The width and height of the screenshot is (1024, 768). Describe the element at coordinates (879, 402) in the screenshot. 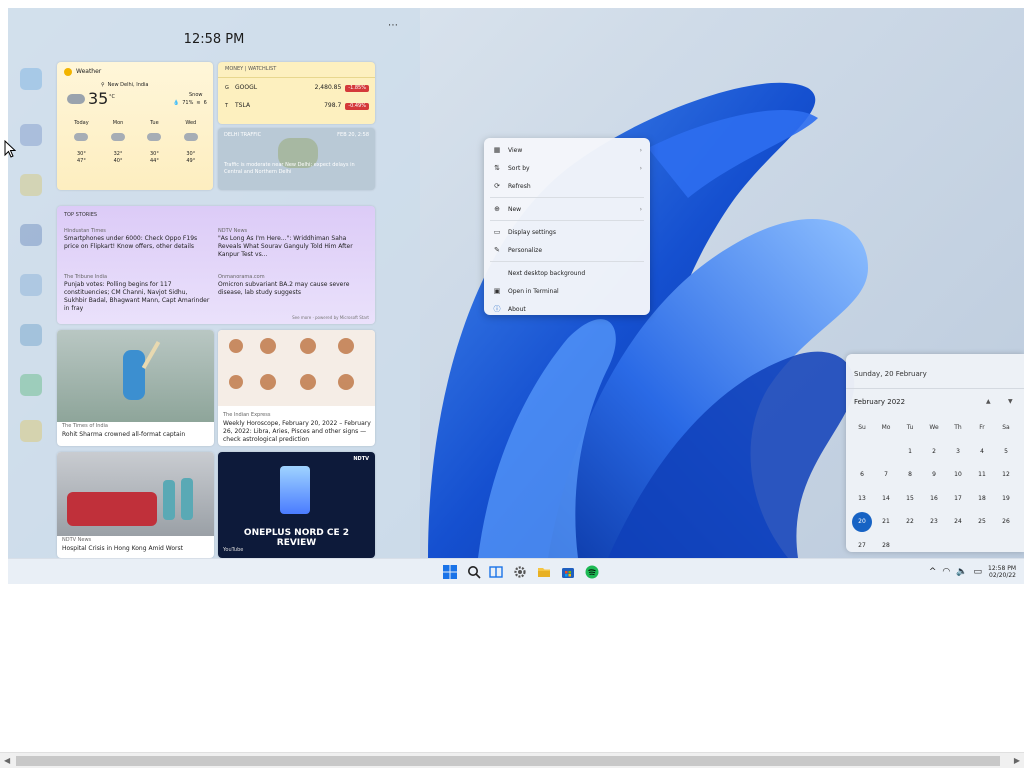

I see `calendar-month: February 2022` at that location.